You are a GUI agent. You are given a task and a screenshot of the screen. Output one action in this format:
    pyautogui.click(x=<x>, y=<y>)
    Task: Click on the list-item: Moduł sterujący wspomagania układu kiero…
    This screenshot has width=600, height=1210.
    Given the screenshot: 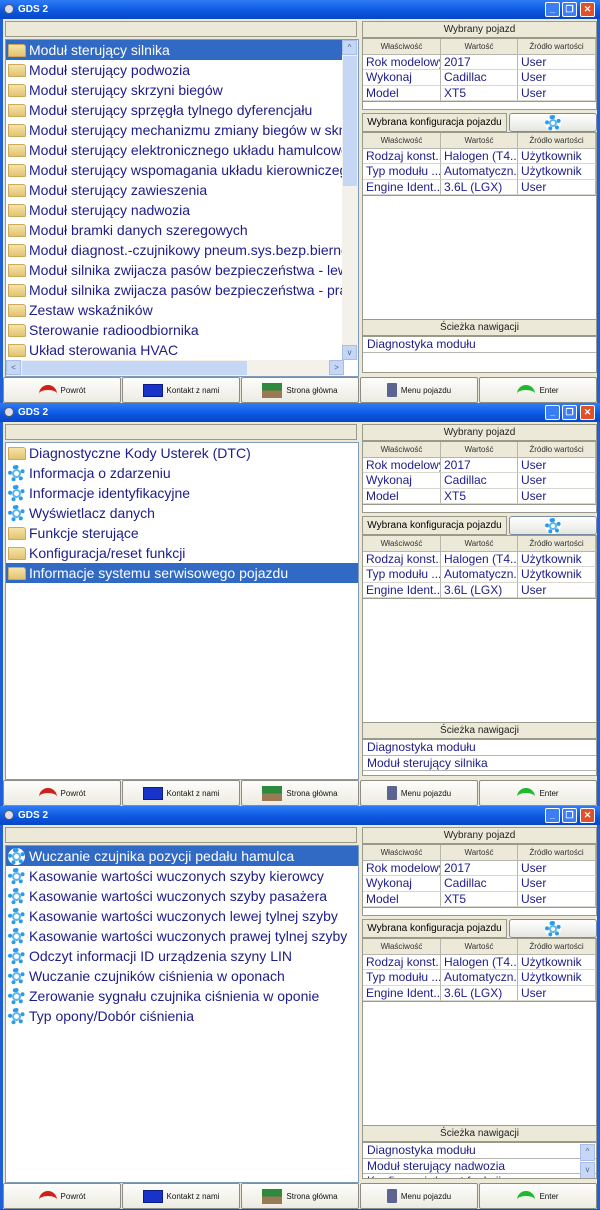 What is the action you would take?
    pyautogui.click(x=182, y=170)
    